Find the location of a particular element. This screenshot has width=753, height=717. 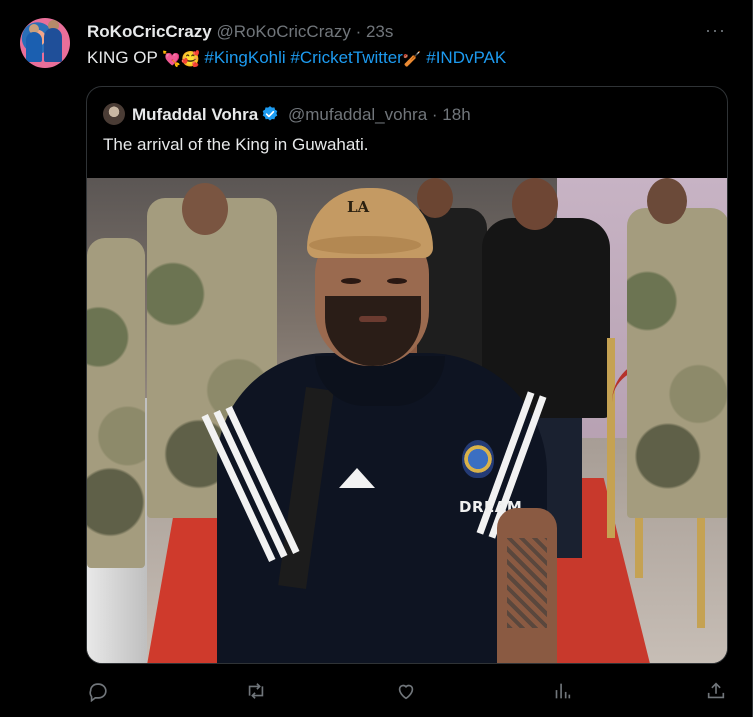

bcci-crest-icon is located at coordinates (478, 459).